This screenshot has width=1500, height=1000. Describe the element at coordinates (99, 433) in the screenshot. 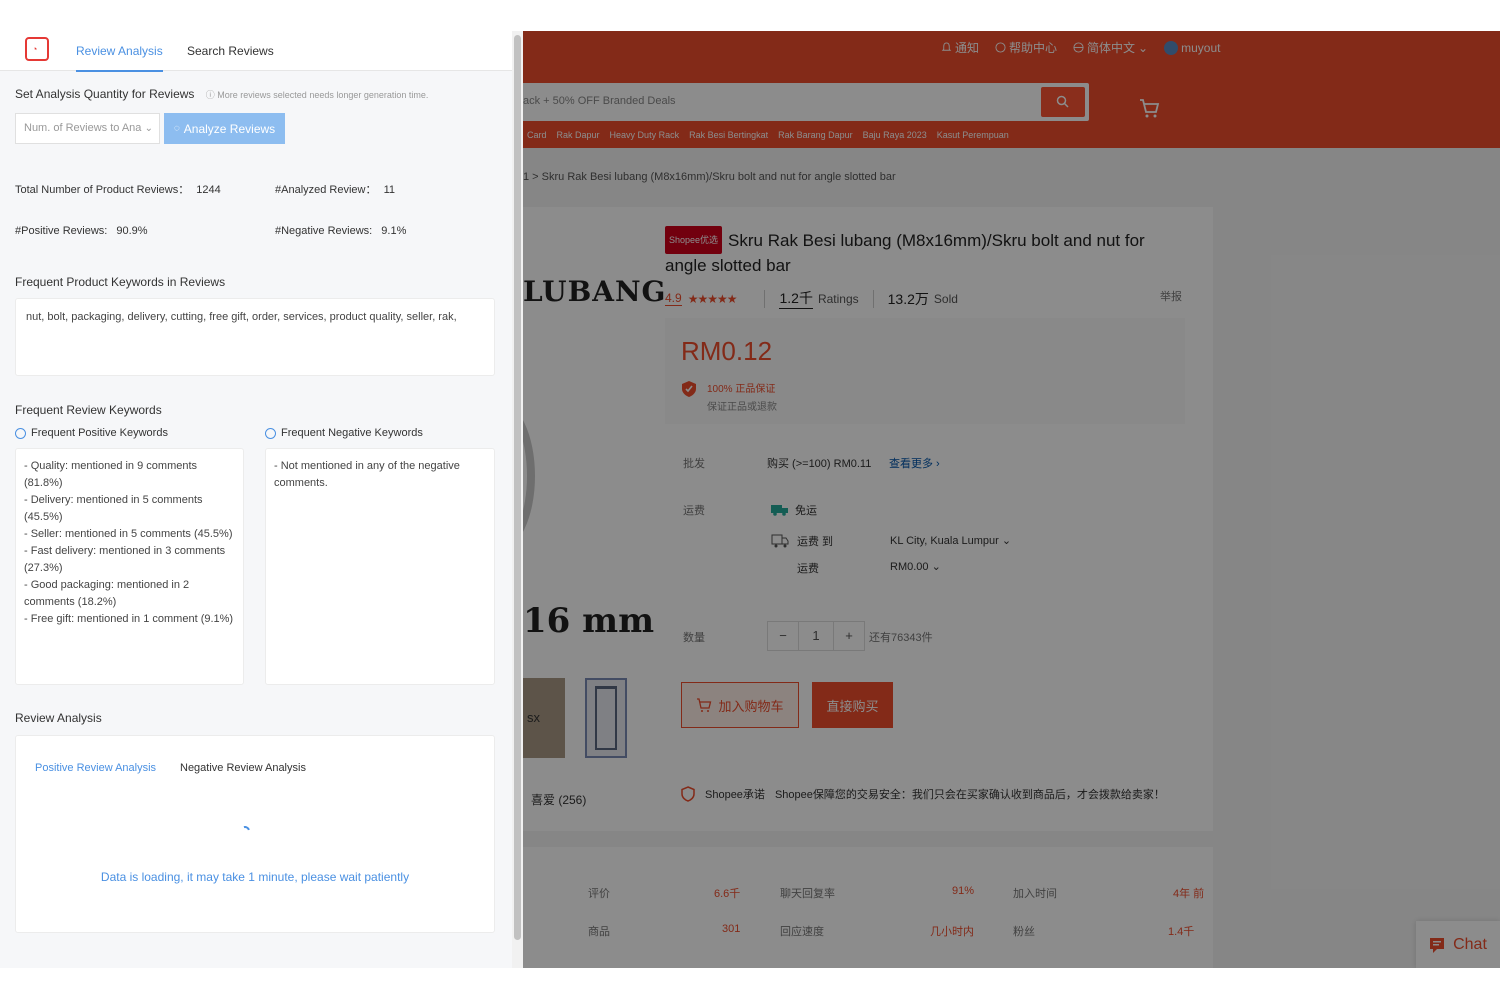

I see `positive-keywords-title: Frequent Positive Keywords` at that location.